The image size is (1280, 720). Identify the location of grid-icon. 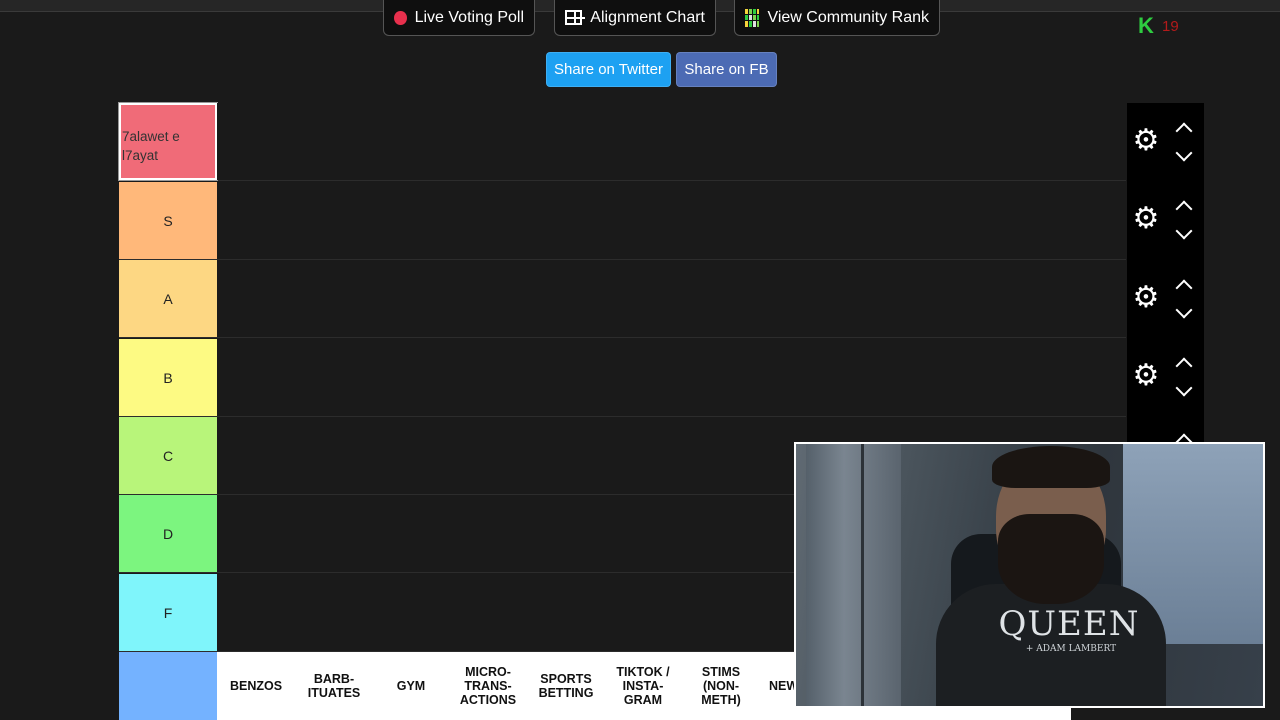
(575, 17).